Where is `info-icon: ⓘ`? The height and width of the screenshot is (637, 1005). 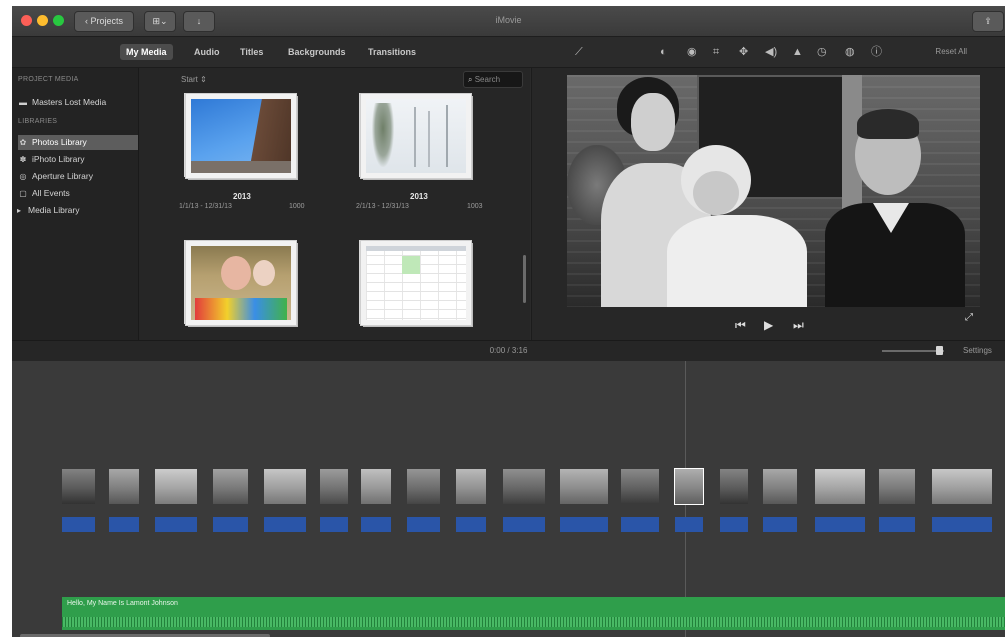 info-icon: ⓘ is located at coordinates (876, 52).